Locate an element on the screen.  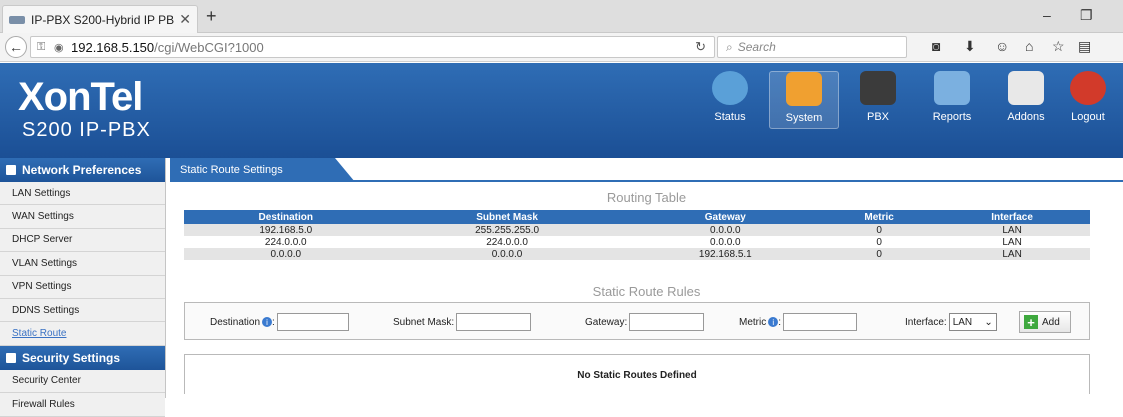
search-placeholder: Search is located at coordinates (756, 47).